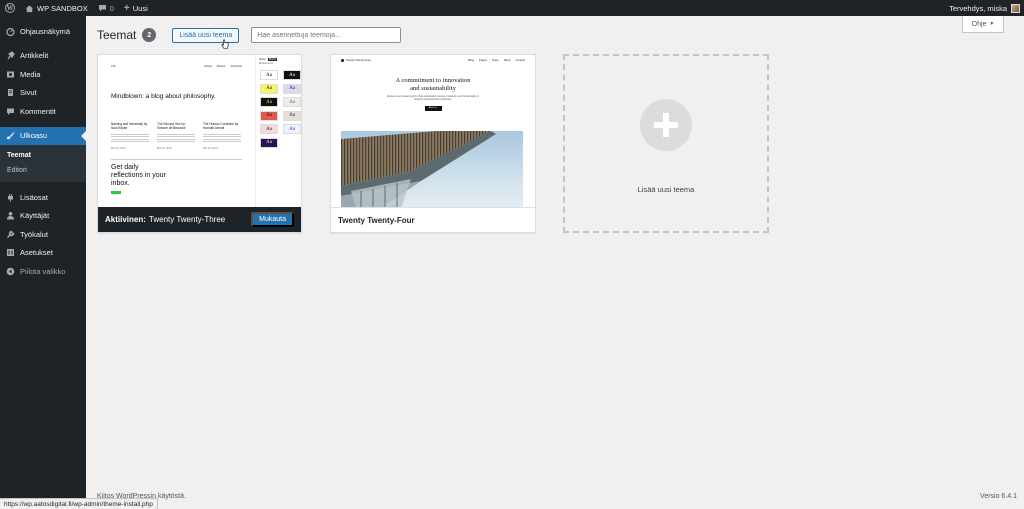 The height and width of the screenshot is (509, 1024). What do you see at coordinates (199, 219) in the screenshot?
I see `theme-name-bar: Aktiivinen: Twenty Twenty-Three Mukauta` at bounding box center [199, 219].